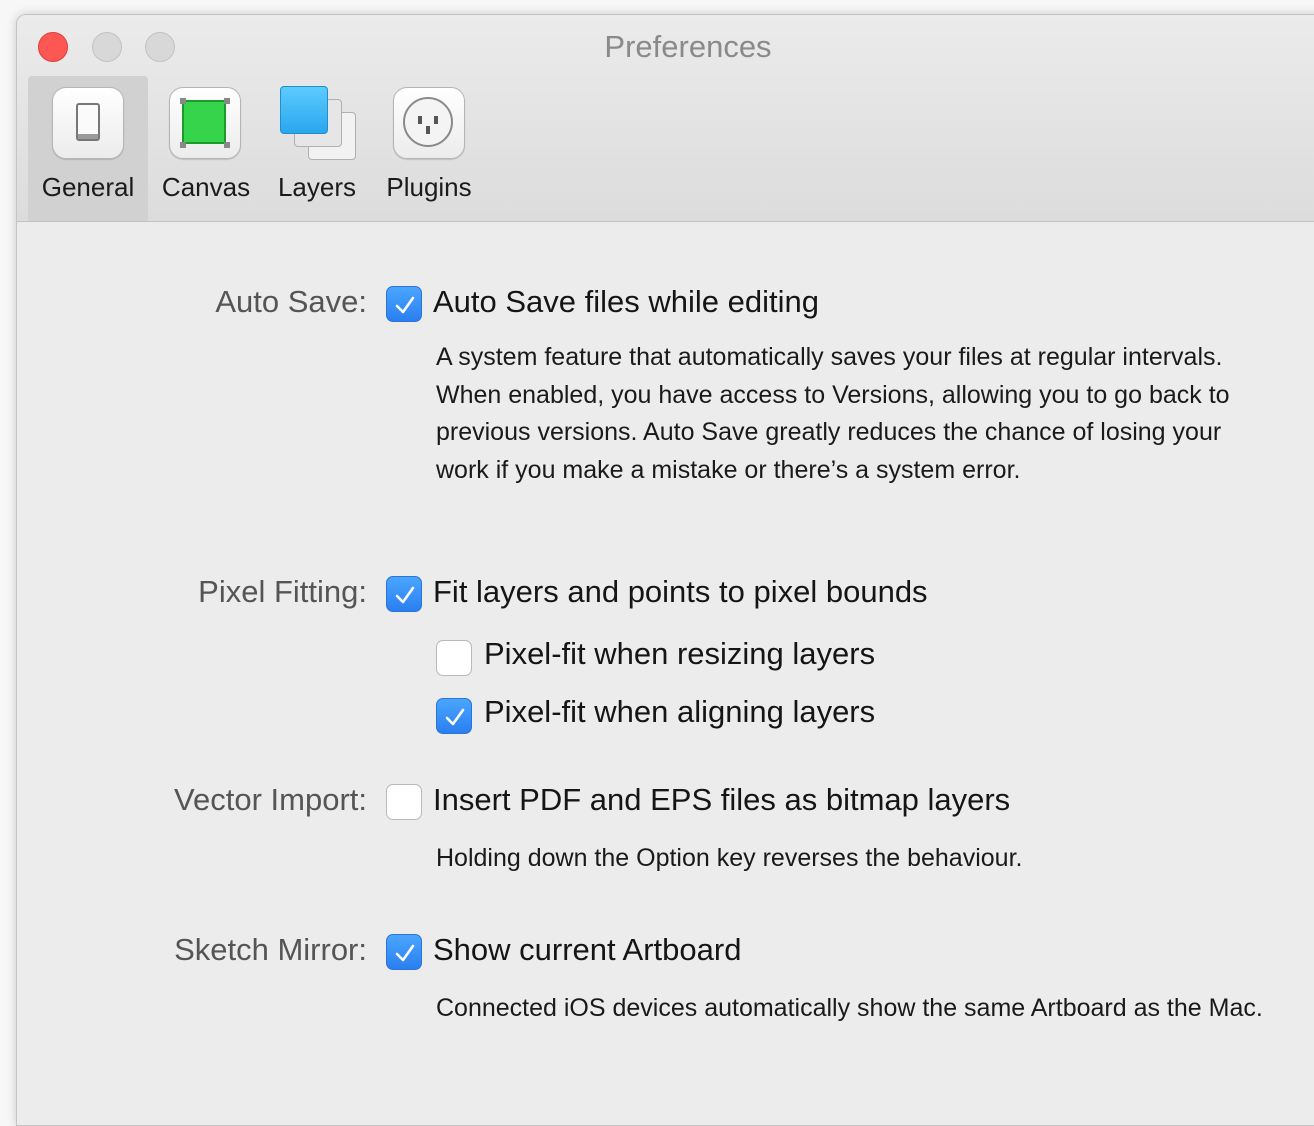 Image resolution: width=1314 pixels, height=1126 pixels. Describe the element at coordinates (206, 187) in the screenshot. I see `tab-label: Canvas` at that location.